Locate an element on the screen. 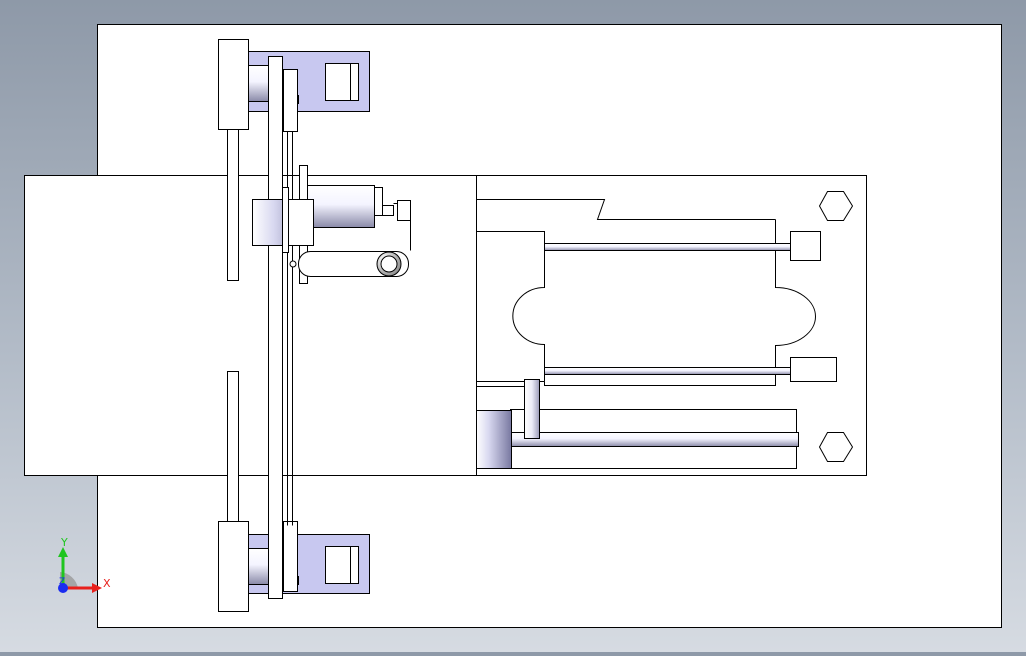  rod-end-block-lower is located at coordinates (813, 369).